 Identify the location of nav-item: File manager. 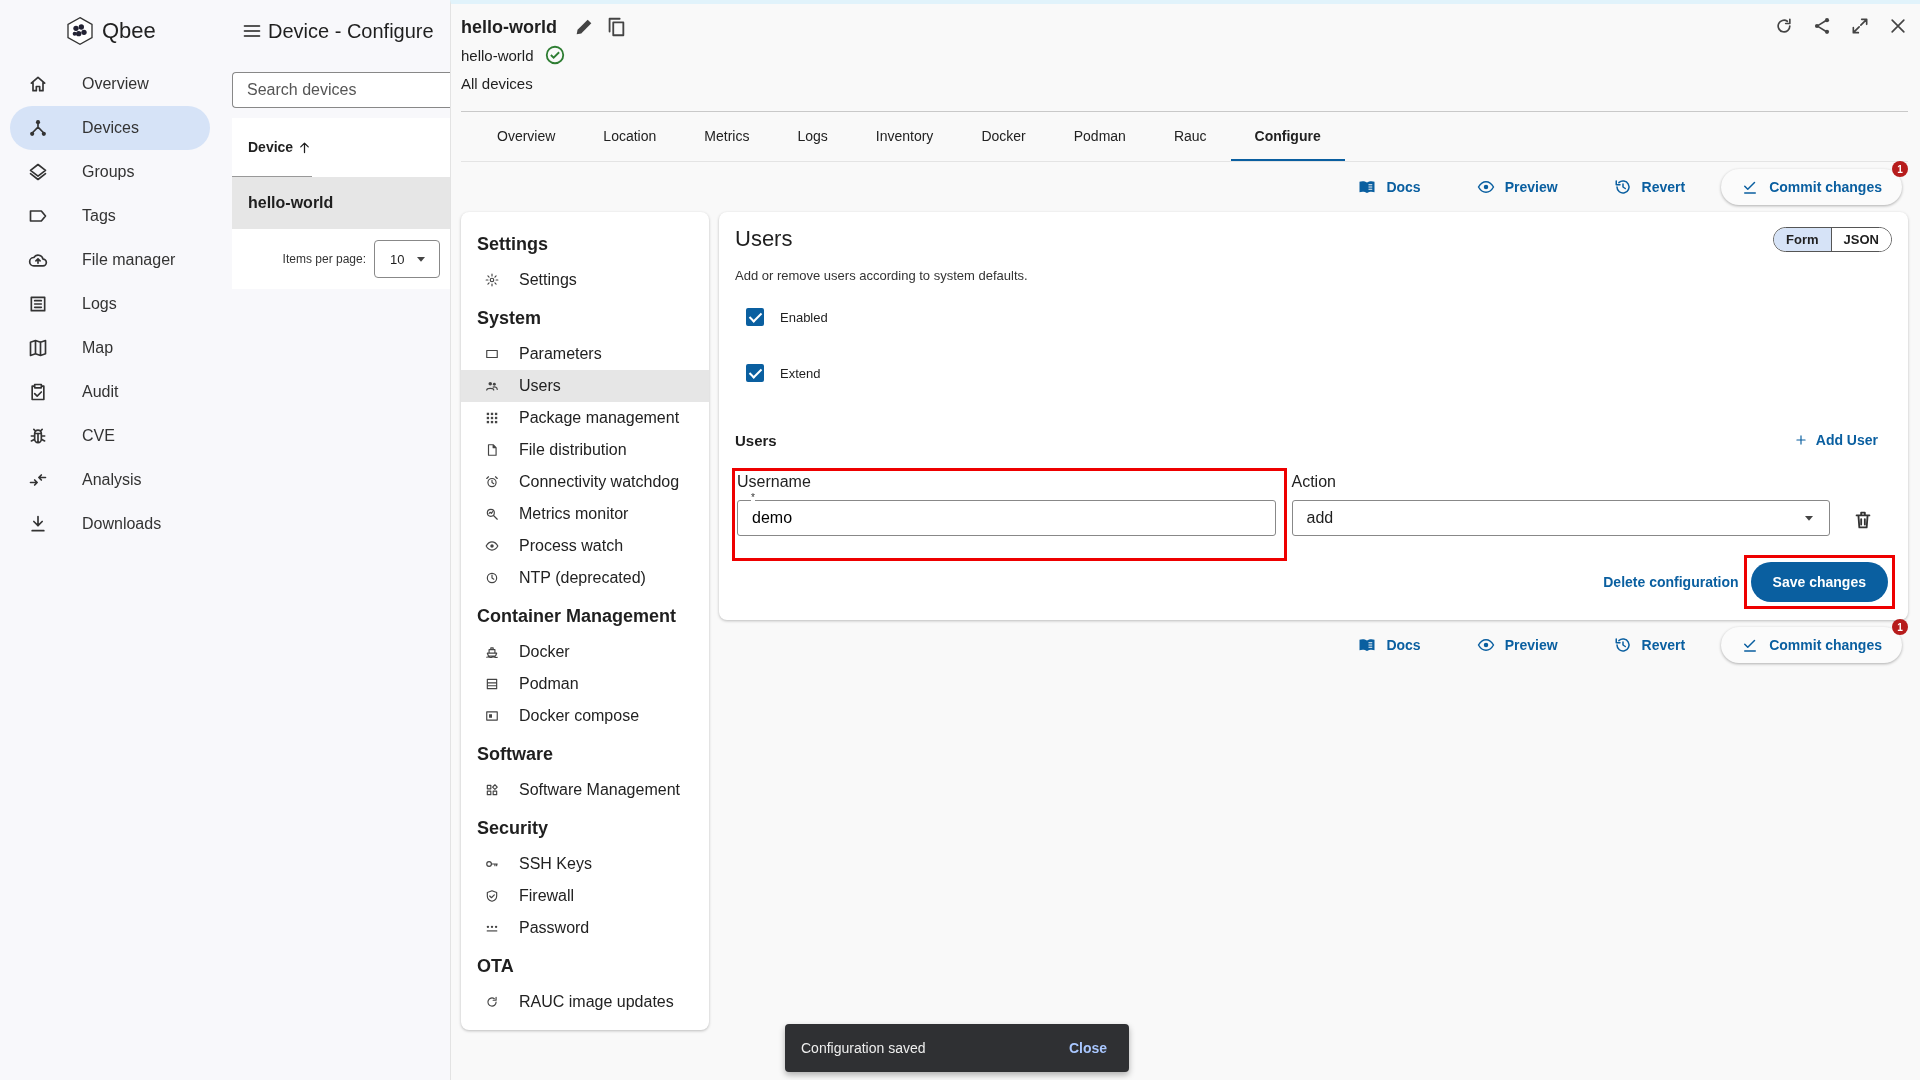
(110, 260).